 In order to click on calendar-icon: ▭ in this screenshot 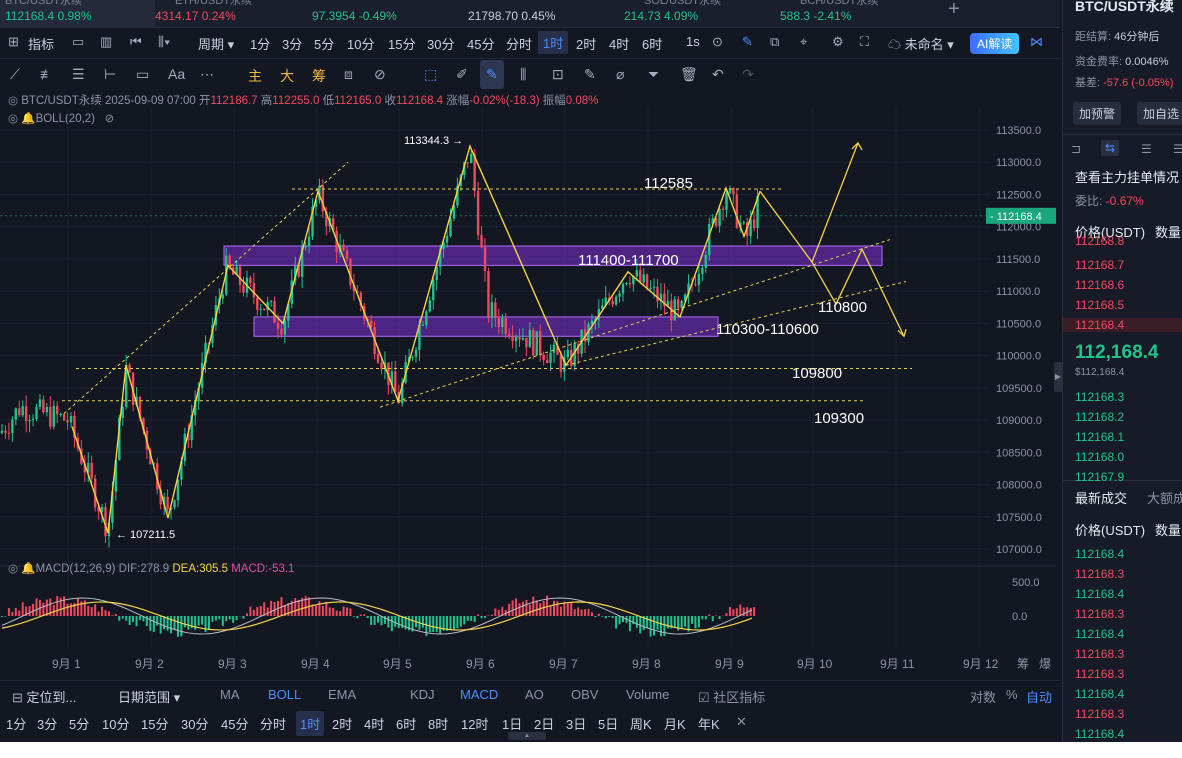, I will do `click(78, 42)`.